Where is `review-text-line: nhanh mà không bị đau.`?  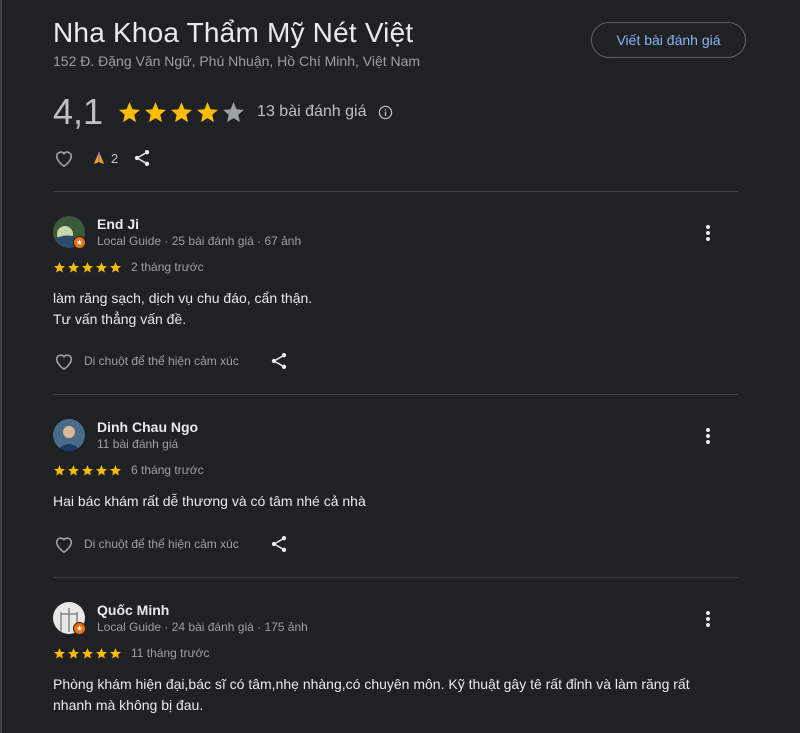
review-text-line: nhanh mà không bị đau. is located at coordinates (128, 705).